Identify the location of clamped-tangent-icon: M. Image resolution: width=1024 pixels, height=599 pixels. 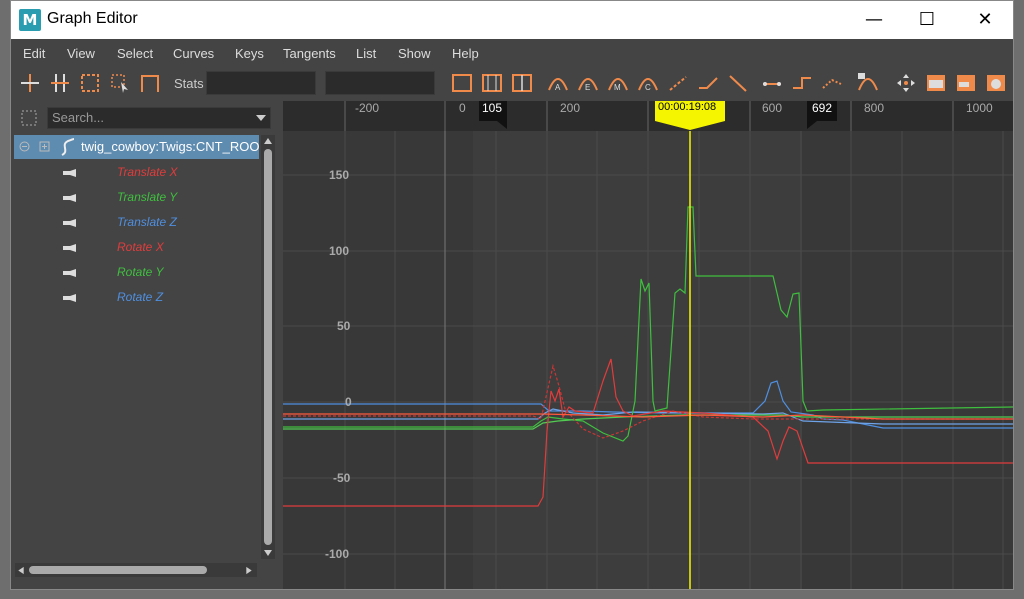
(618, 83).